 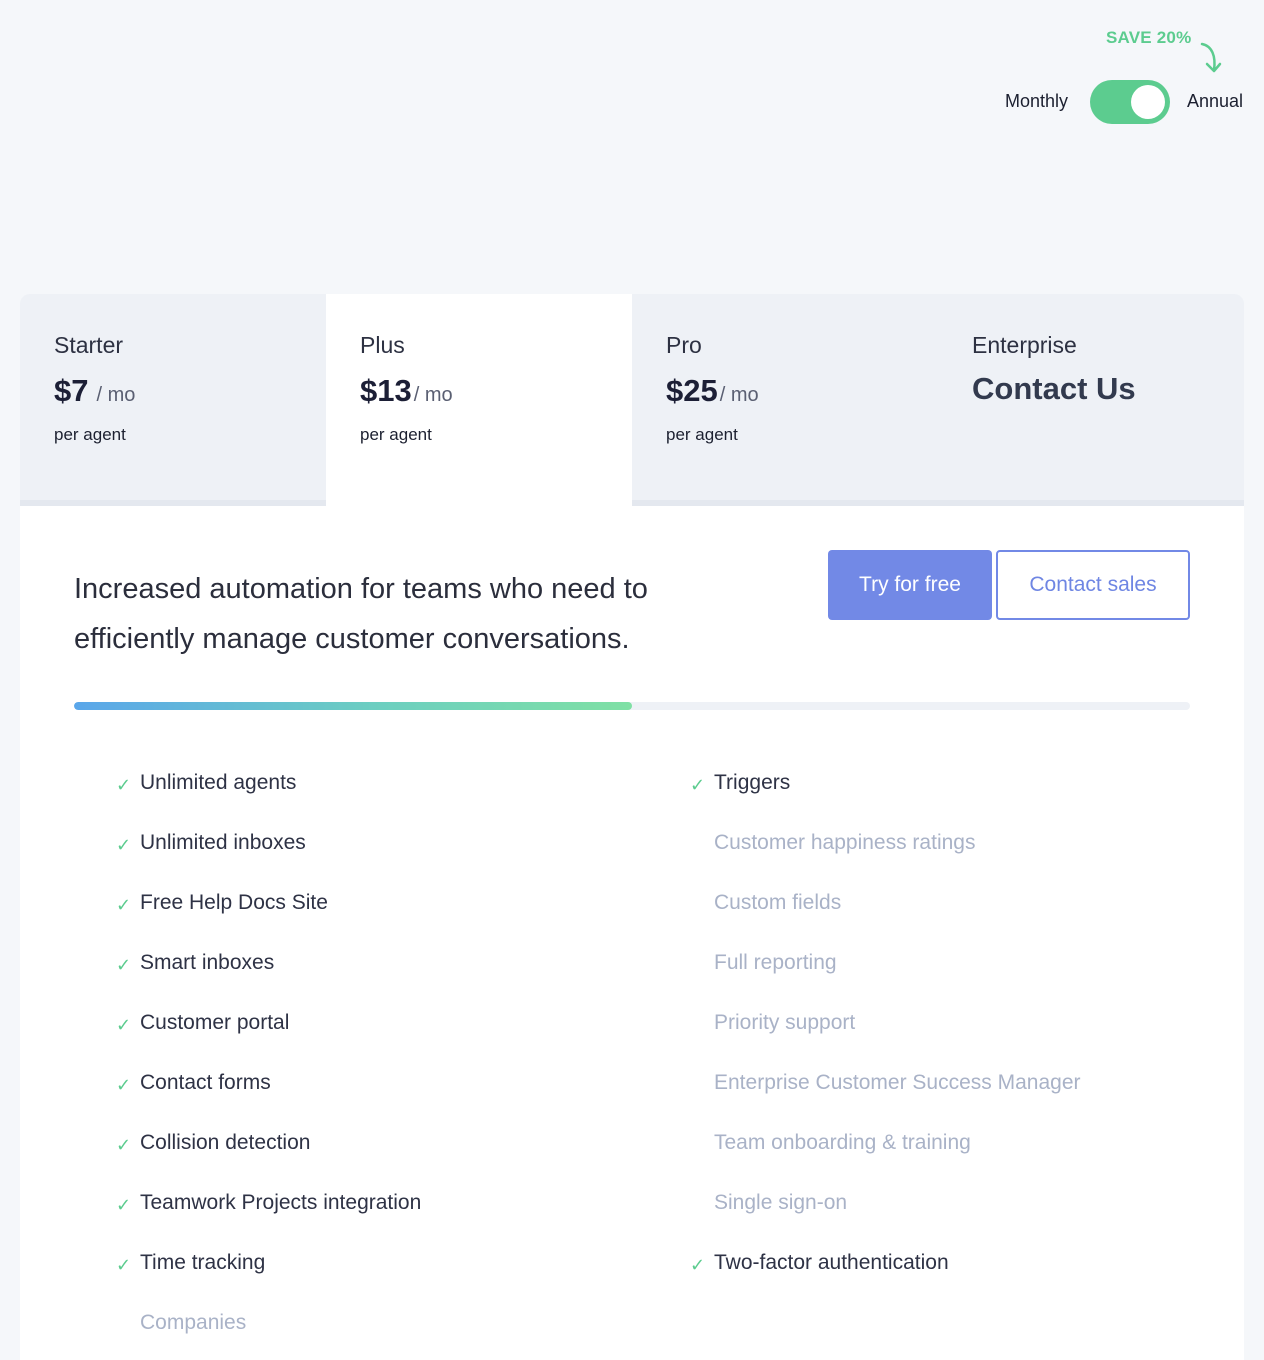 I want to click on plan-name: Starter, so click(x=89, y=345).